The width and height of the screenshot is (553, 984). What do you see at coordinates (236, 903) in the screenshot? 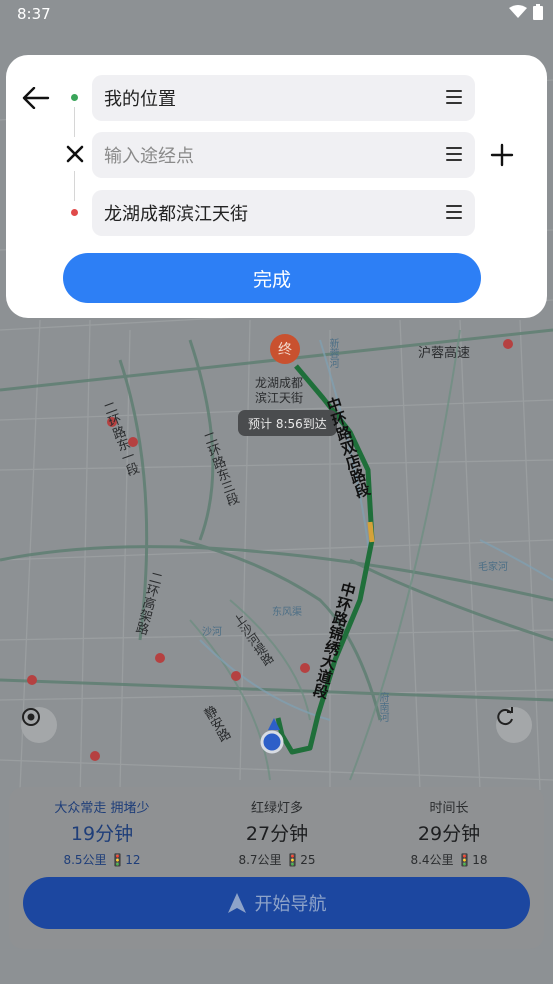
I see `navigation-arrow-icon` at bounding box center [236, 903].